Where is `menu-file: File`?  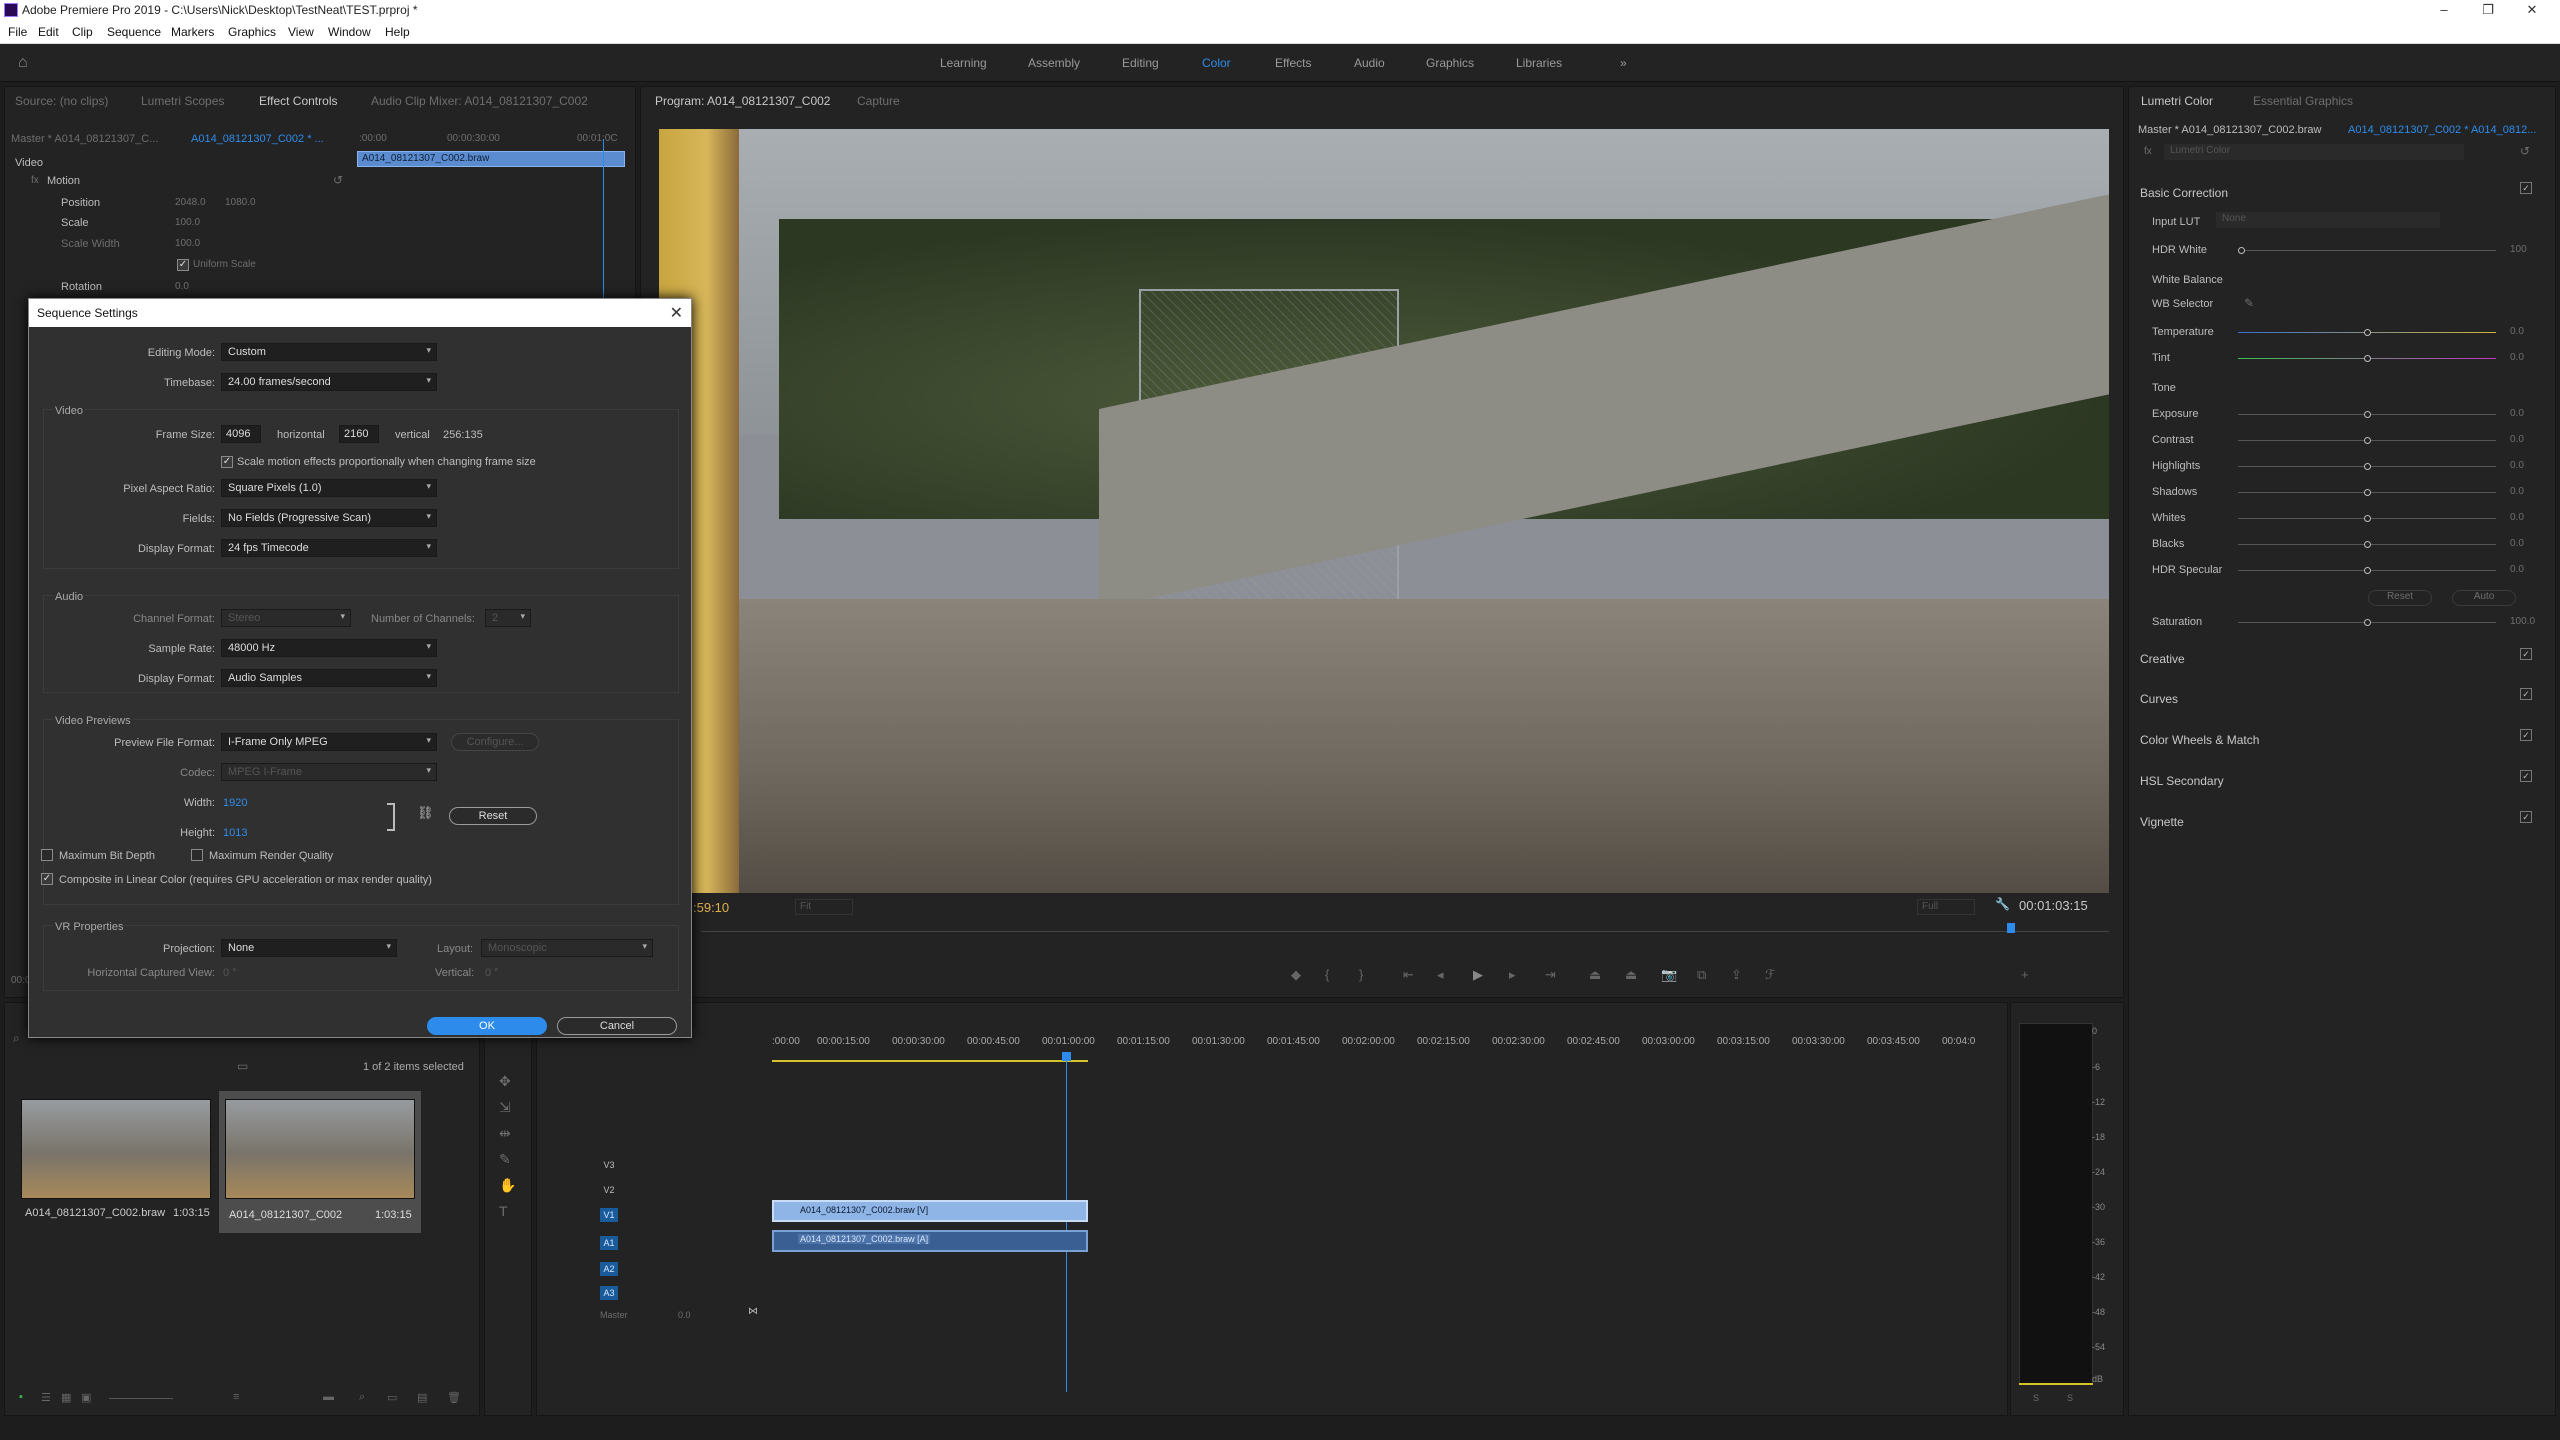 menu-file: File is located at coordinates (17, 32).